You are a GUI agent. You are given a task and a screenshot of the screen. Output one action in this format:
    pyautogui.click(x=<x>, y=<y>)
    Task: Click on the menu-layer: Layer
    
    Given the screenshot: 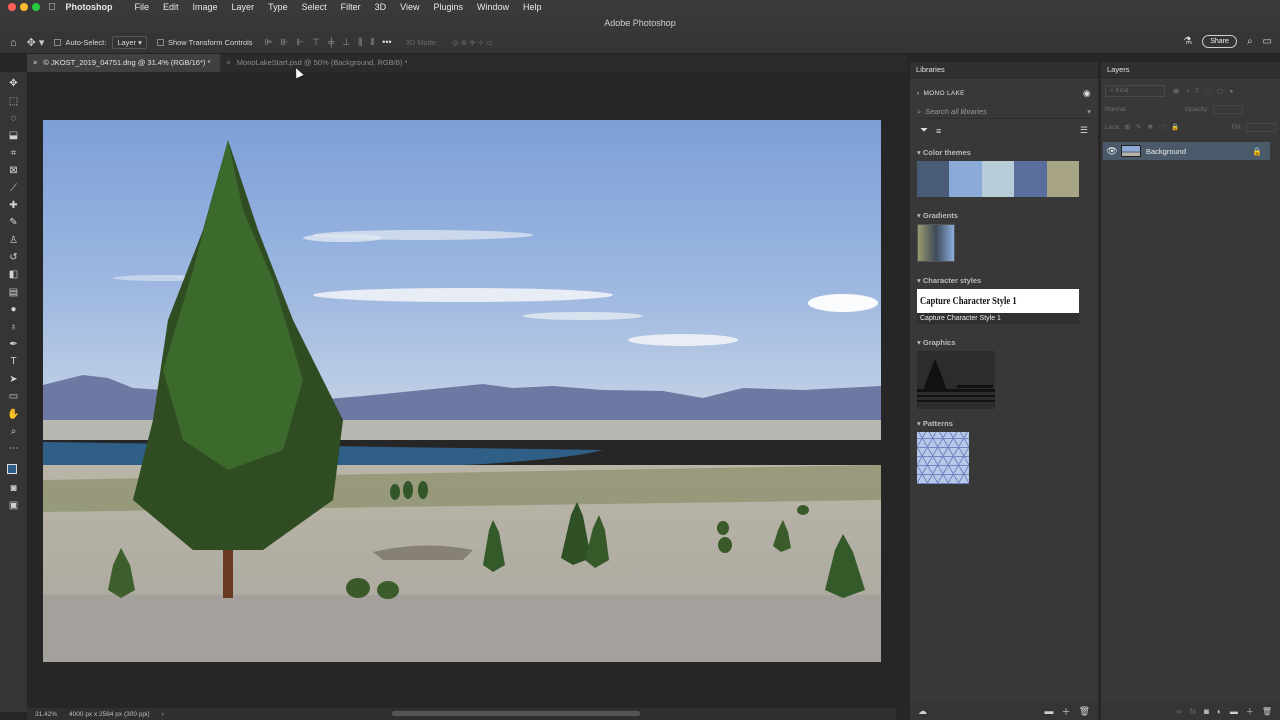 What is the action you would take?
    pyautogui.click(x=243, y=7)
    